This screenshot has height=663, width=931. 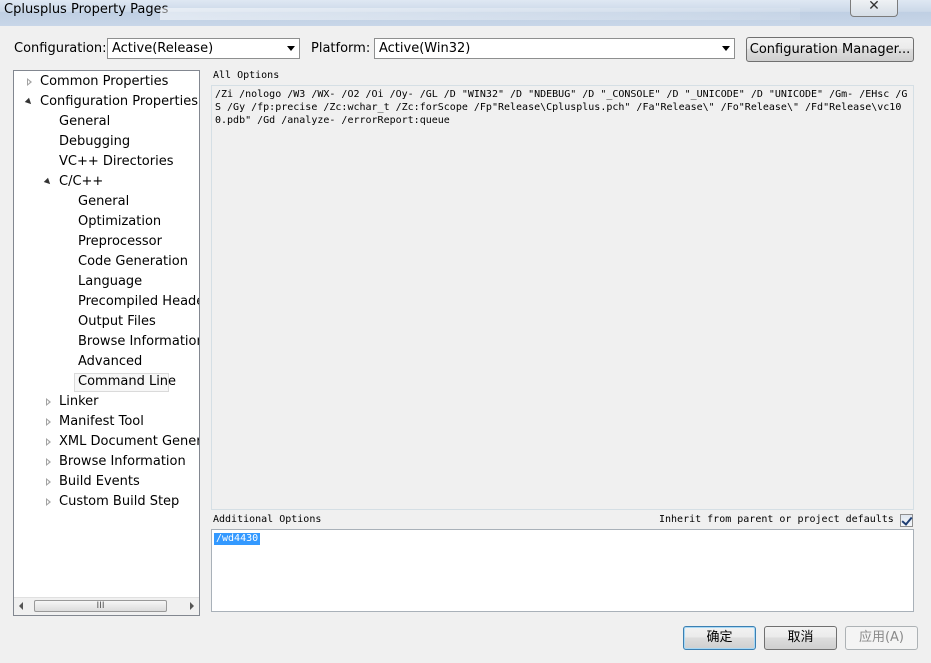 I want to click on all-options-label: All Options, so click(x=246, y=75).